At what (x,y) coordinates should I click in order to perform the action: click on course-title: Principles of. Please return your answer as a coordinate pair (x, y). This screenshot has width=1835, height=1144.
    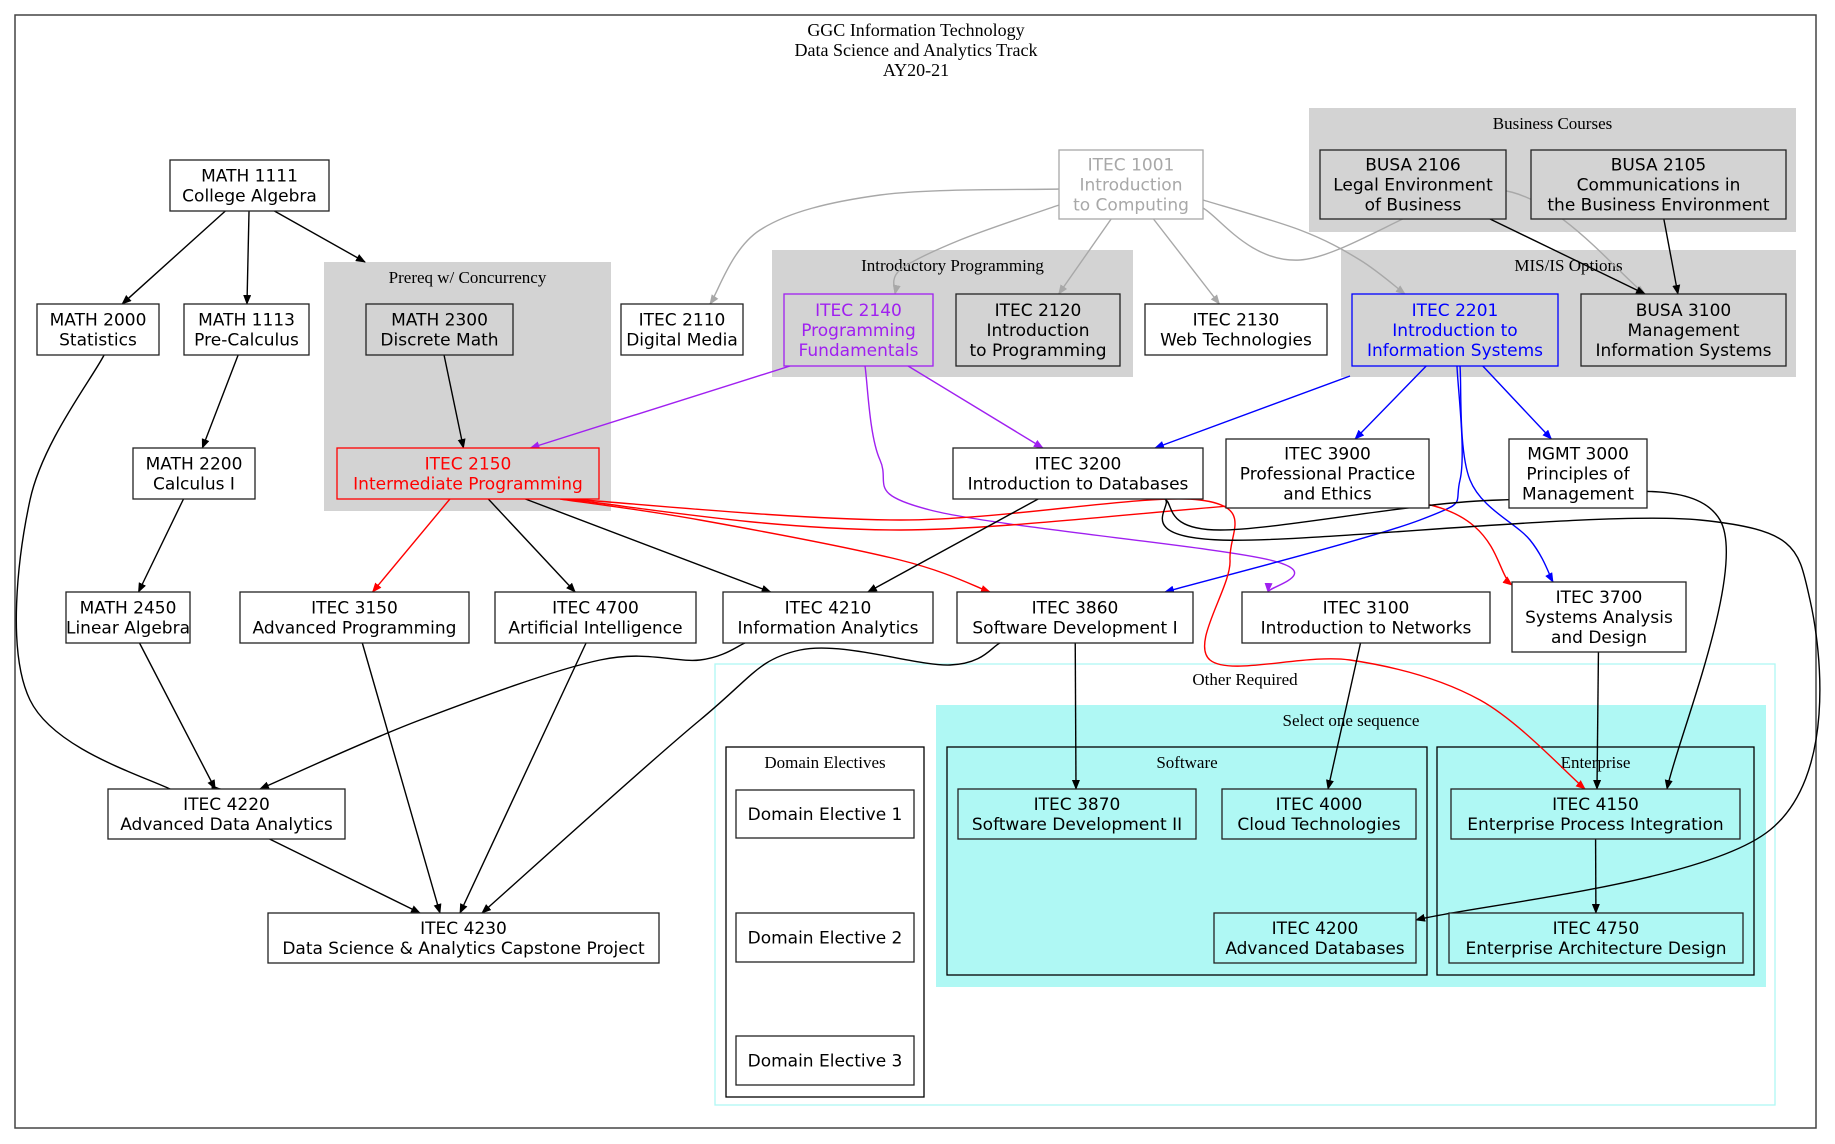
    Looking at the image, I should click on (1578, 475).